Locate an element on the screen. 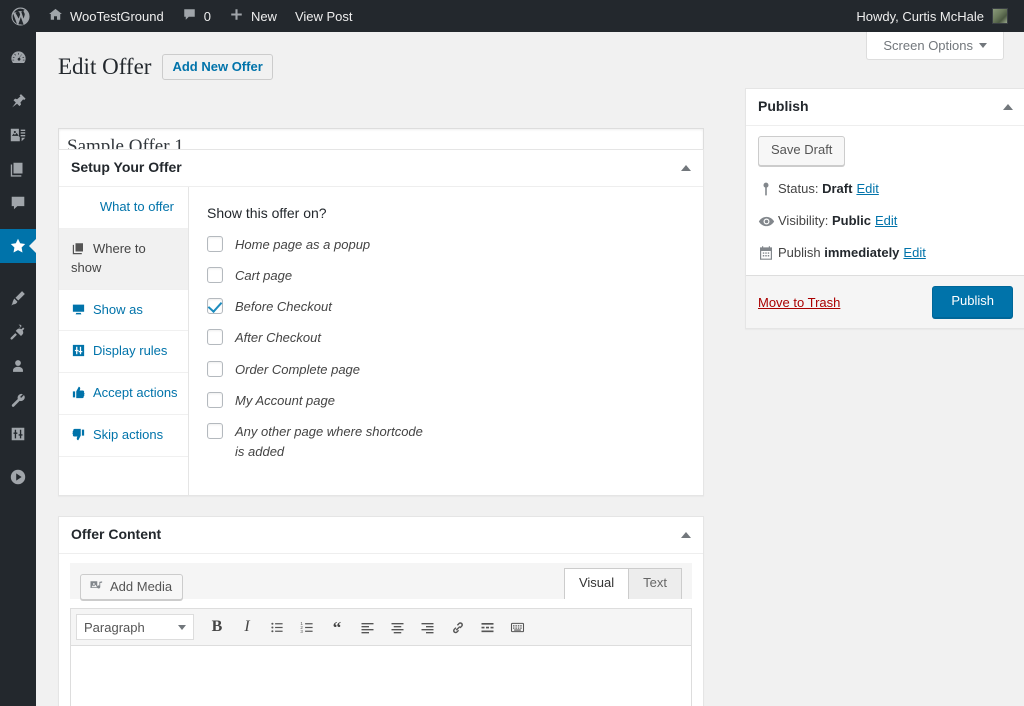 This screenshot has height=706, width=1024. offer-tab-label: What to offer is located at coordinates (136, 206).